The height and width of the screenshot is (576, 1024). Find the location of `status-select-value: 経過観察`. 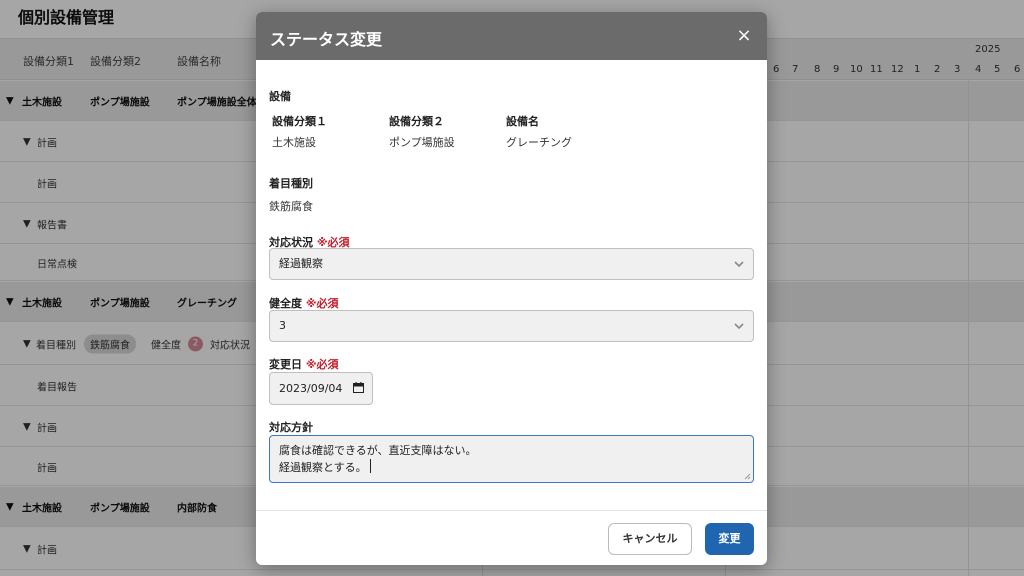

status-select-value: 経過観察 is located at coordinates (301, 263).